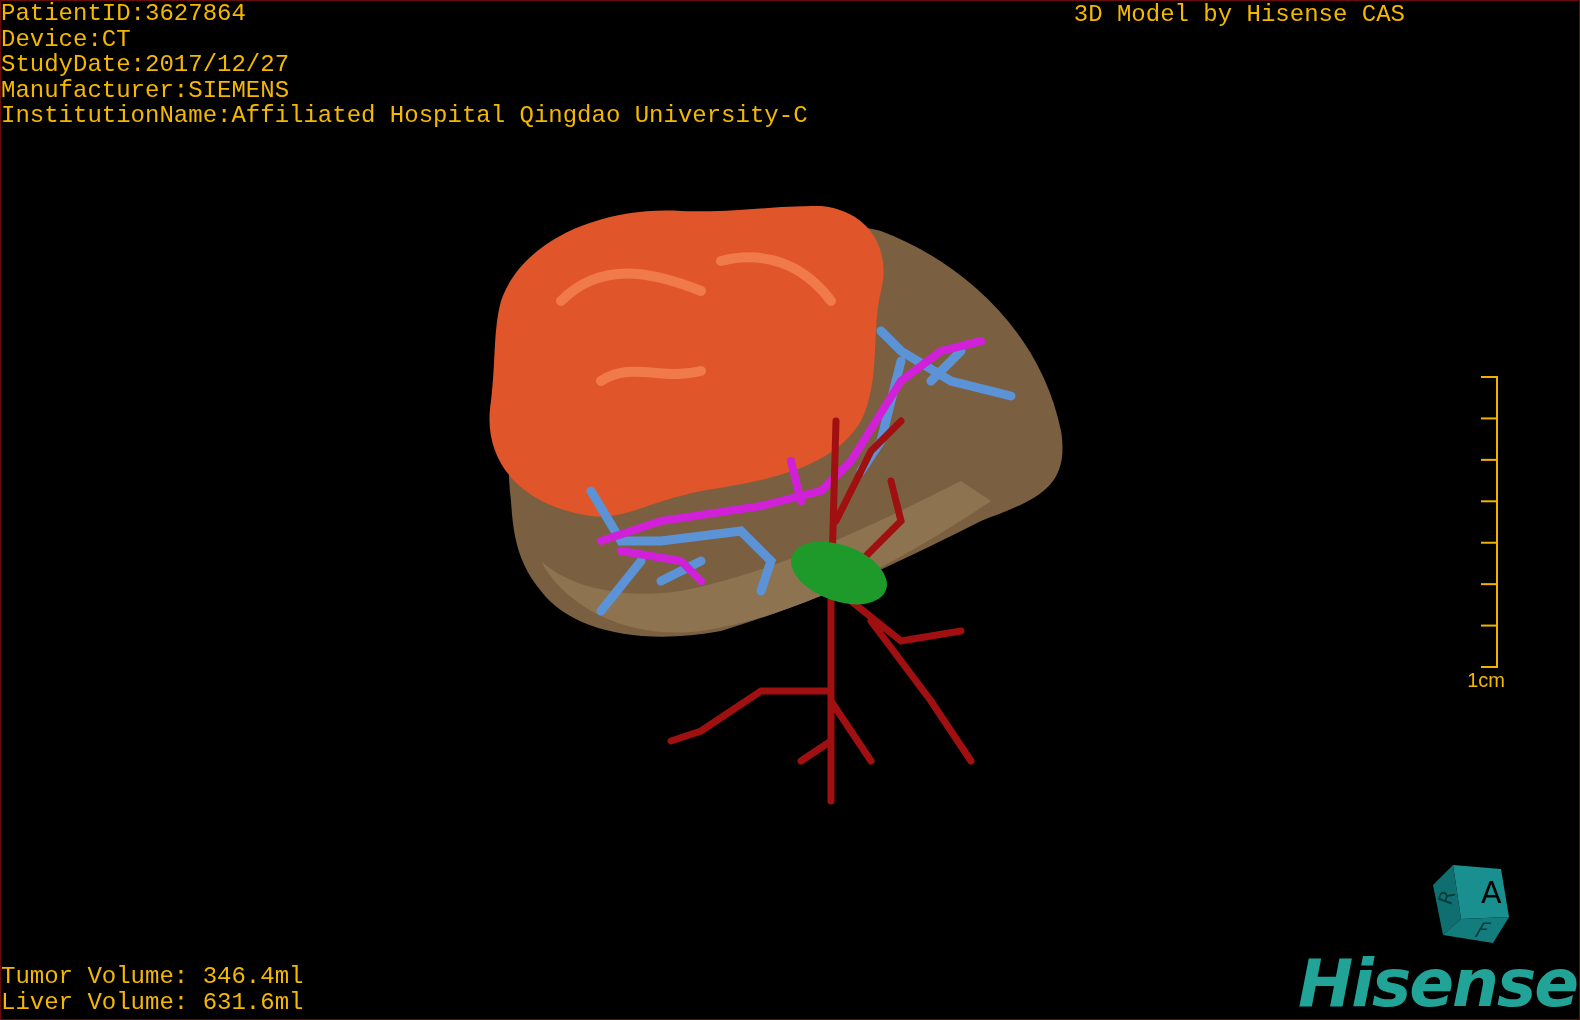 The height and width of the screenshot is (1020, 1580). I want to click on patient-info-text: Device:CT, so click(66, 39).